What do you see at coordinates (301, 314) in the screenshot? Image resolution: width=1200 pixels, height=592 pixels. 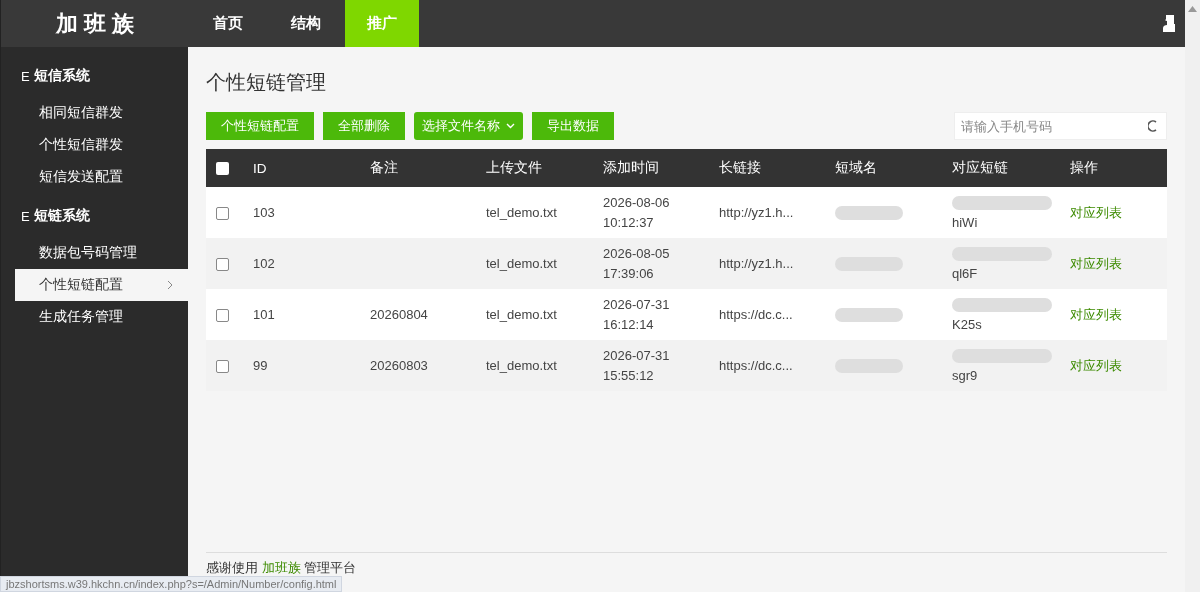 I see `table-cell: 101` at bounding box center [301, 314].